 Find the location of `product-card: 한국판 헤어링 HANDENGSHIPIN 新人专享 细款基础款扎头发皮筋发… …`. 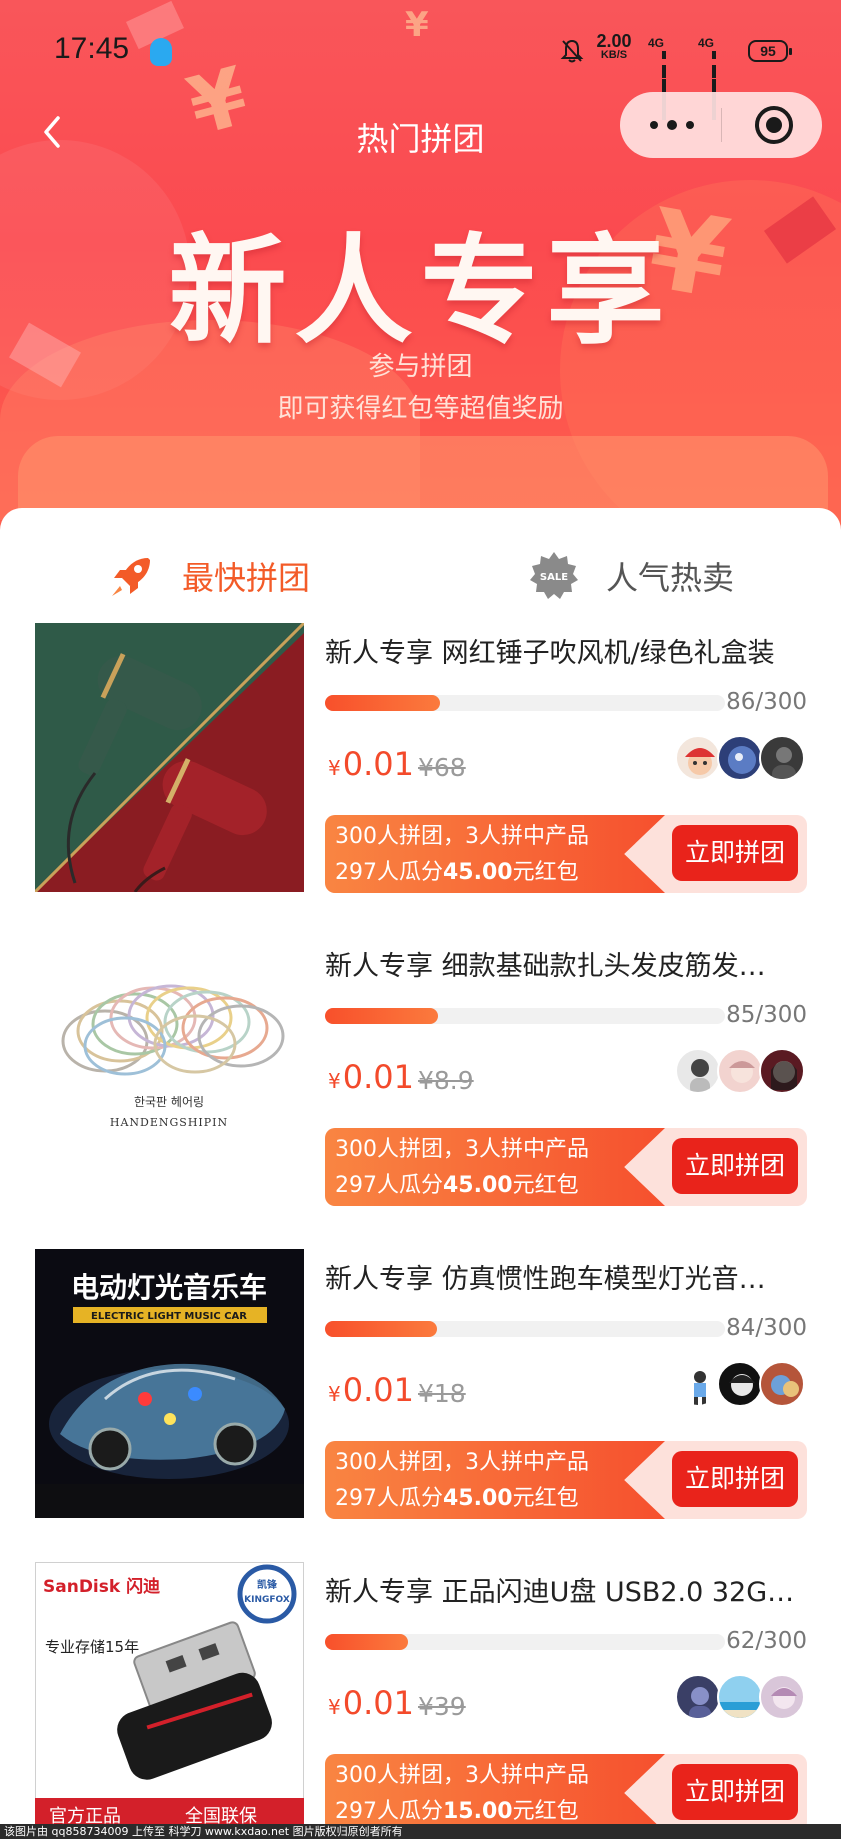

product-card: 한국판 헤어링 HANDENGSHIPIN 新人专享 细款基础款扎头发皮筋发… … is located at coordinates (420, 1072).